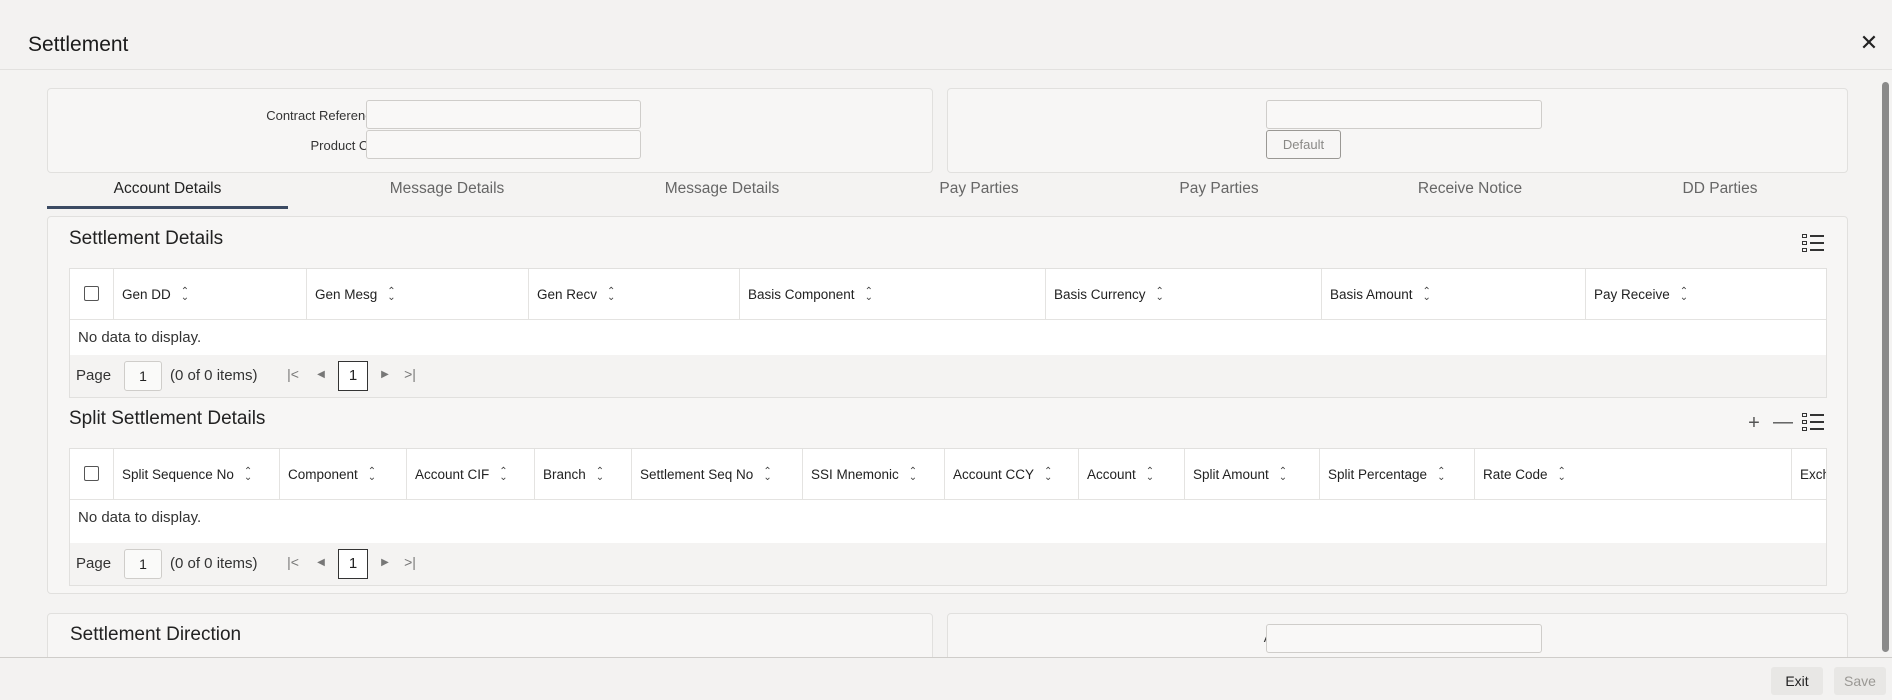 The height and width of the screenshot is (700, 1892). Describe the element at coordinates (1470, 190) in the screenshot. I see `tab-receive-notice: Receive Notice` at that location.